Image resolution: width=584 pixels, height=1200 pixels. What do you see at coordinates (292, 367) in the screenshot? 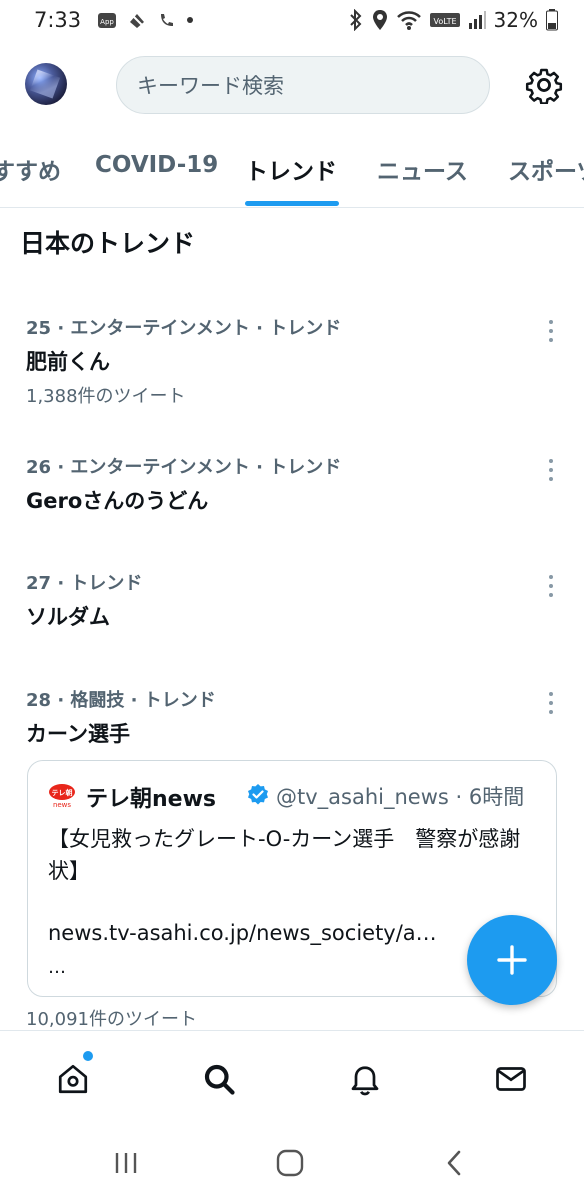
I see `trend-item: 25 · エンターテインメント · トレンド 肥前くん 1,388件のツイート` at bounding box center [292, 367].